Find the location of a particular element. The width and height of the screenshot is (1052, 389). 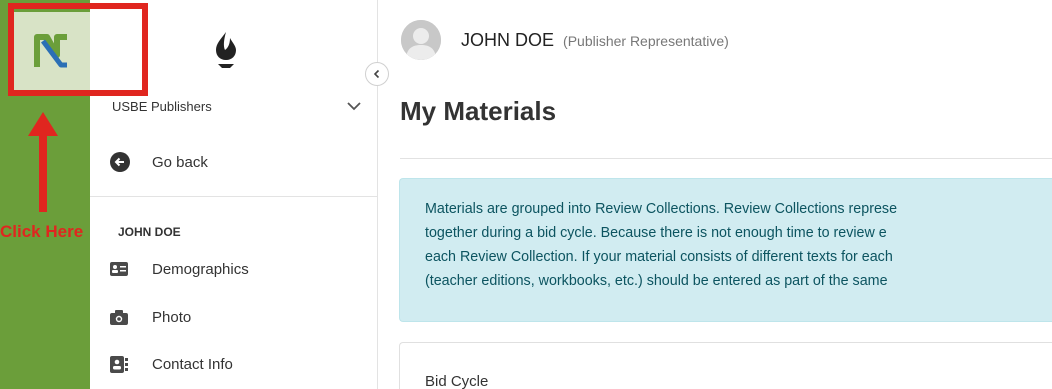

sidebar-item-demographics: Demographics is located at coordinates (179, 269).